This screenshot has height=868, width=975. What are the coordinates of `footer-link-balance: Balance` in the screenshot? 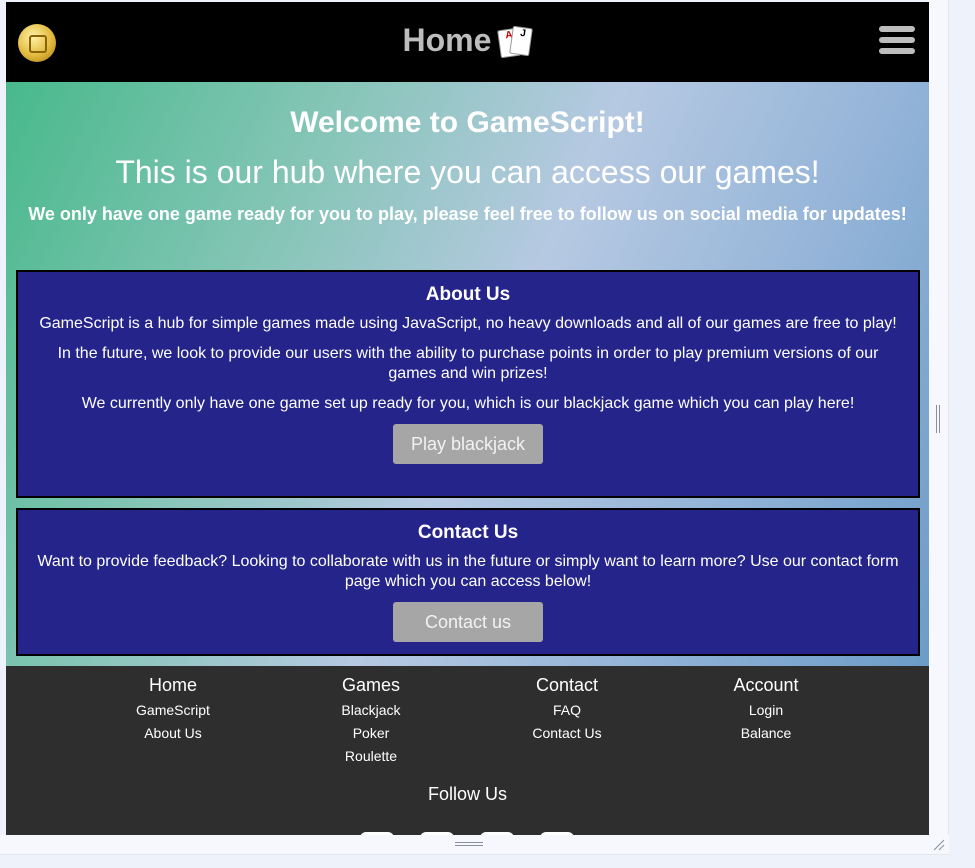 It's located at (766, 733).